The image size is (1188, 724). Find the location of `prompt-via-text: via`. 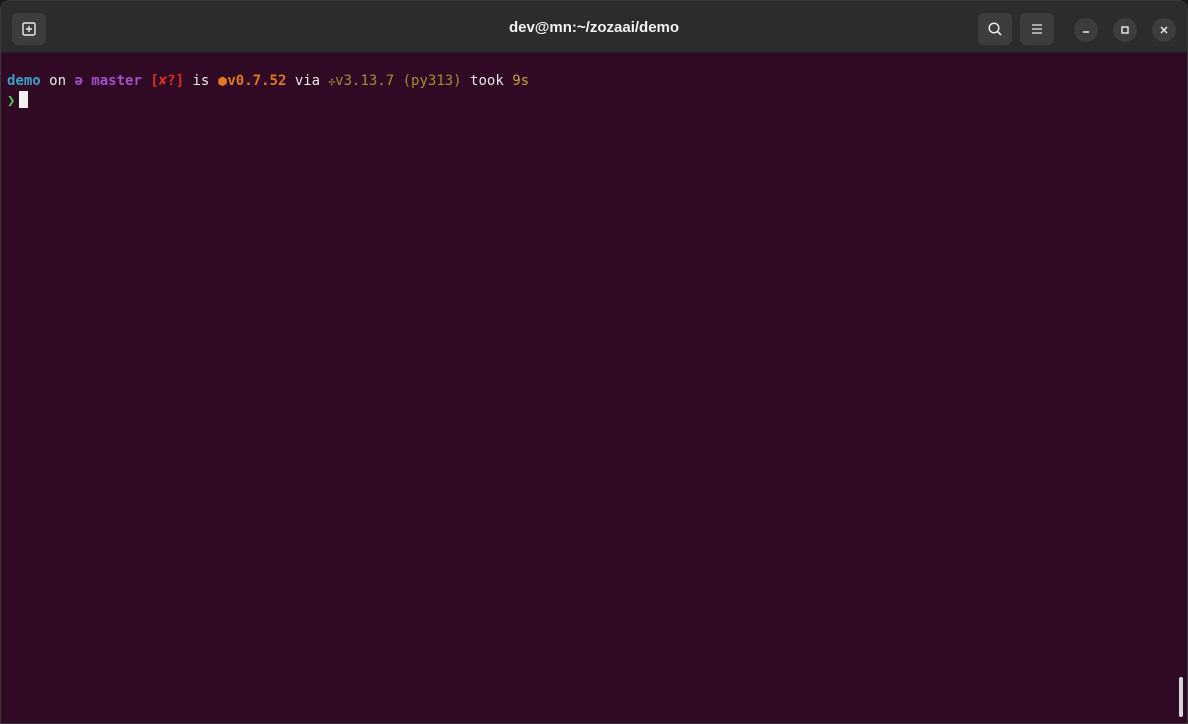

prompt-via-text: via is located at coordinates (307, 81).